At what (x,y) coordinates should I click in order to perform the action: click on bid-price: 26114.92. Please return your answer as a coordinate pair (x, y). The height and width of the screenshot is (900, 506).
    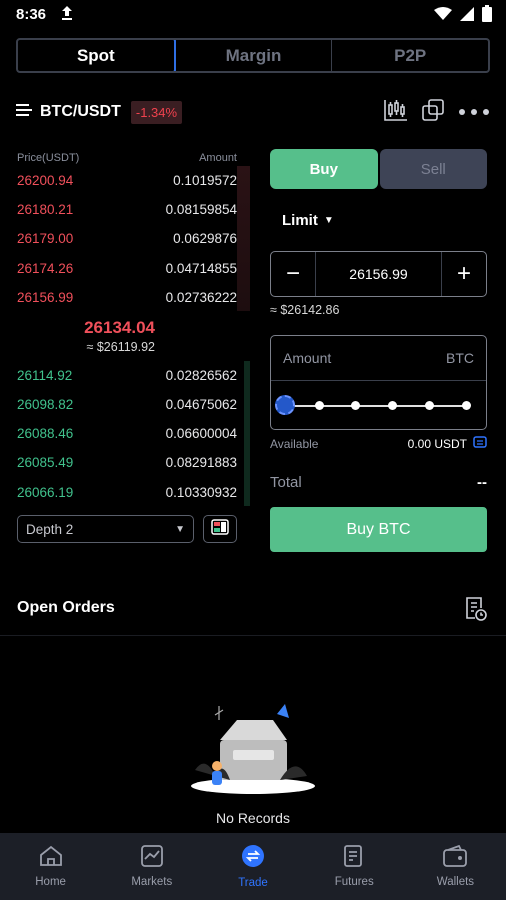
    Looking at the image, I should click on (45, 375).